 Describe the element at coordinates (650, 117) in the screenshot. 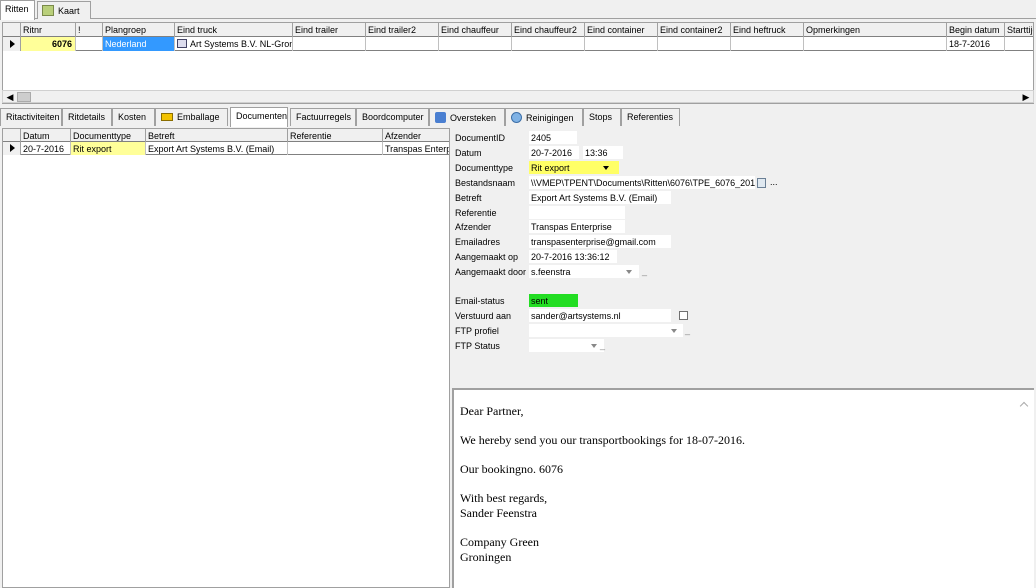

I see `tab-referenties: Referenties` at that location.